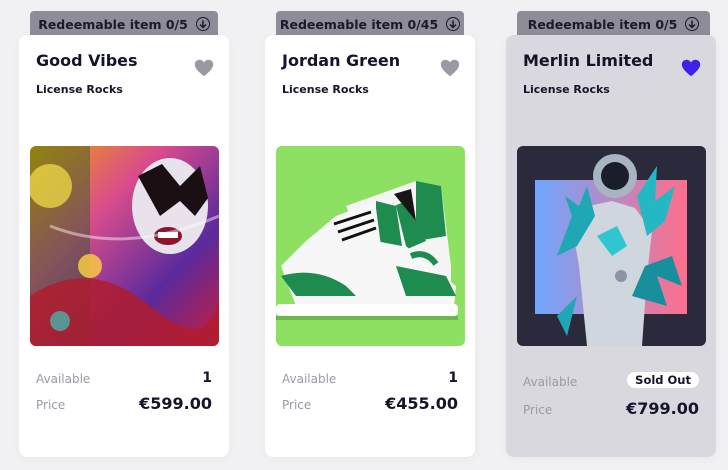 This screenshot has height=470, width=728. Describe the element at coordinates (87, 60) in the screenshot. I see `card-title: Good Vibes` at that location.